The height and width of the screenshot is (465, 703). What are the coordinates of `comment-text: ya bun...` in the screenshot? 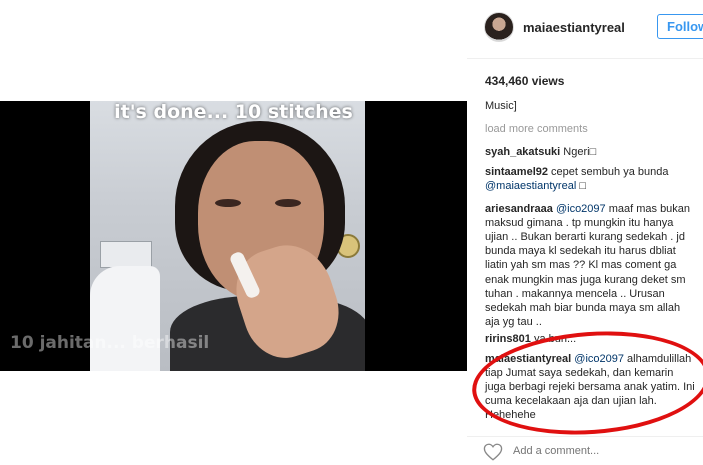 It's located at (555, 339).